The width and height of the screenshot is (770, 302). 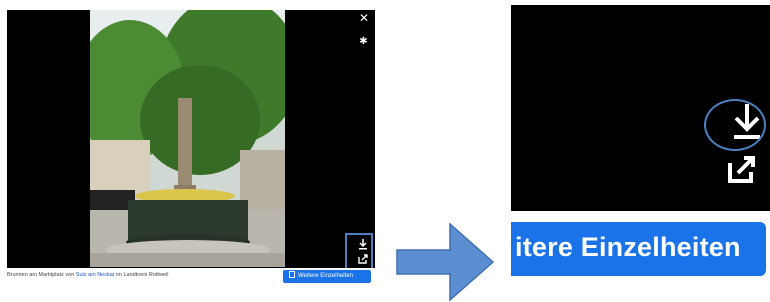 I want to click on highlight-rectangle, so click(x=359, y=251).